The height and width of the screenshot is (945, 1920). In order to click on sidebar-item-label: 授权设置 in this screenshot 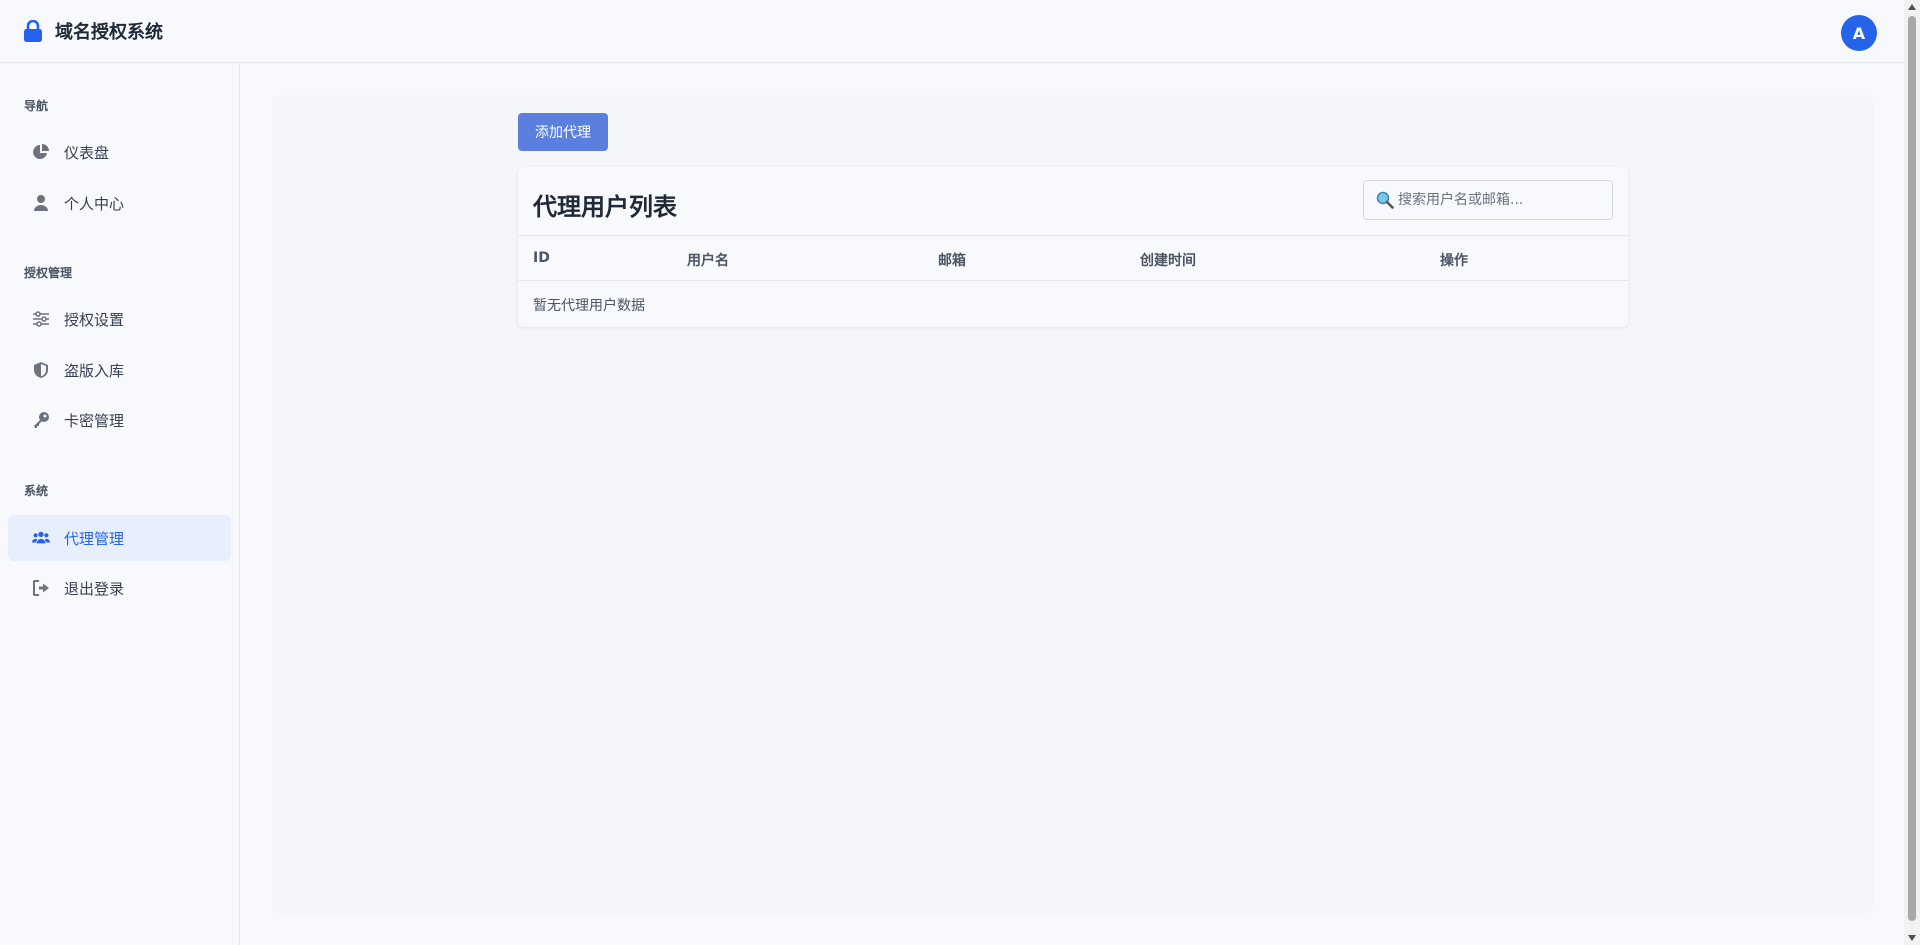, I will do `click(94, 319)`.